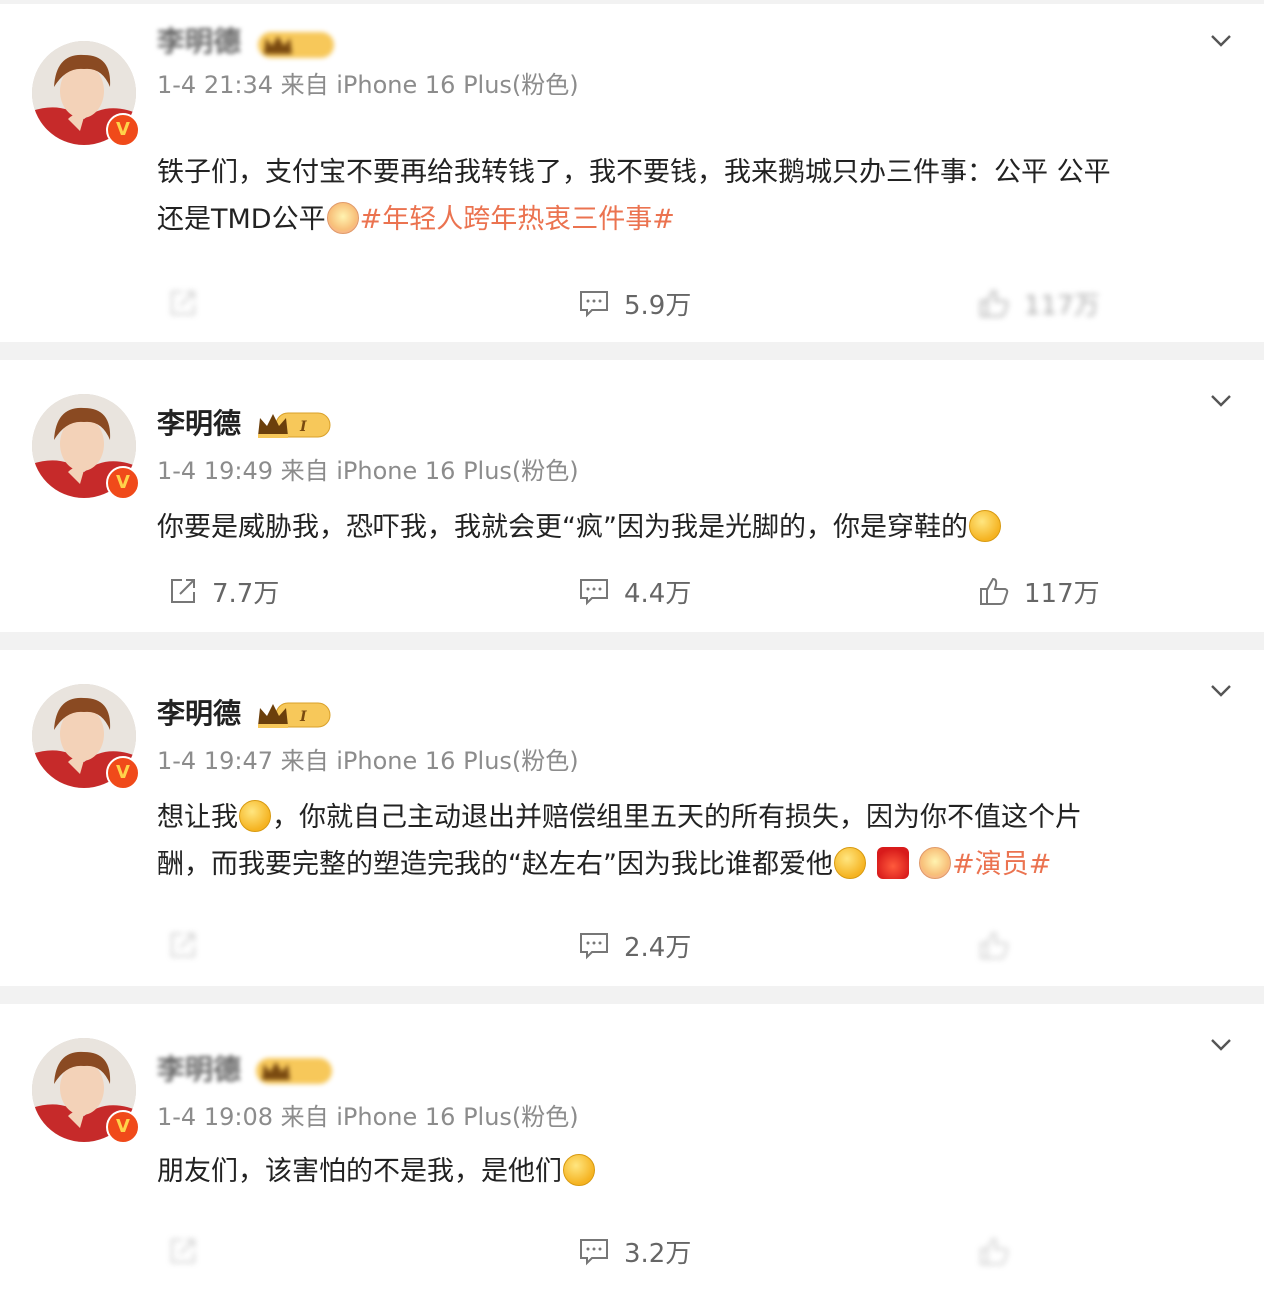 This screenshot has height=1294, width=1264. What do you see at coordinates (849, 863) in the screenshot?
I see `cheer-emoji-icon` at bounding box center [849, 863].